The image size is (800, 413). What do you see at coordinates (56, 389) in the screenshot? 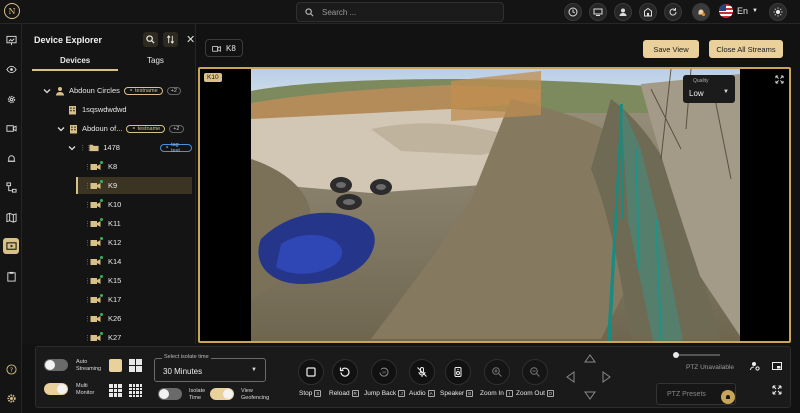
I see `multi-monitor-toggle` at bounding box center [56, 389].